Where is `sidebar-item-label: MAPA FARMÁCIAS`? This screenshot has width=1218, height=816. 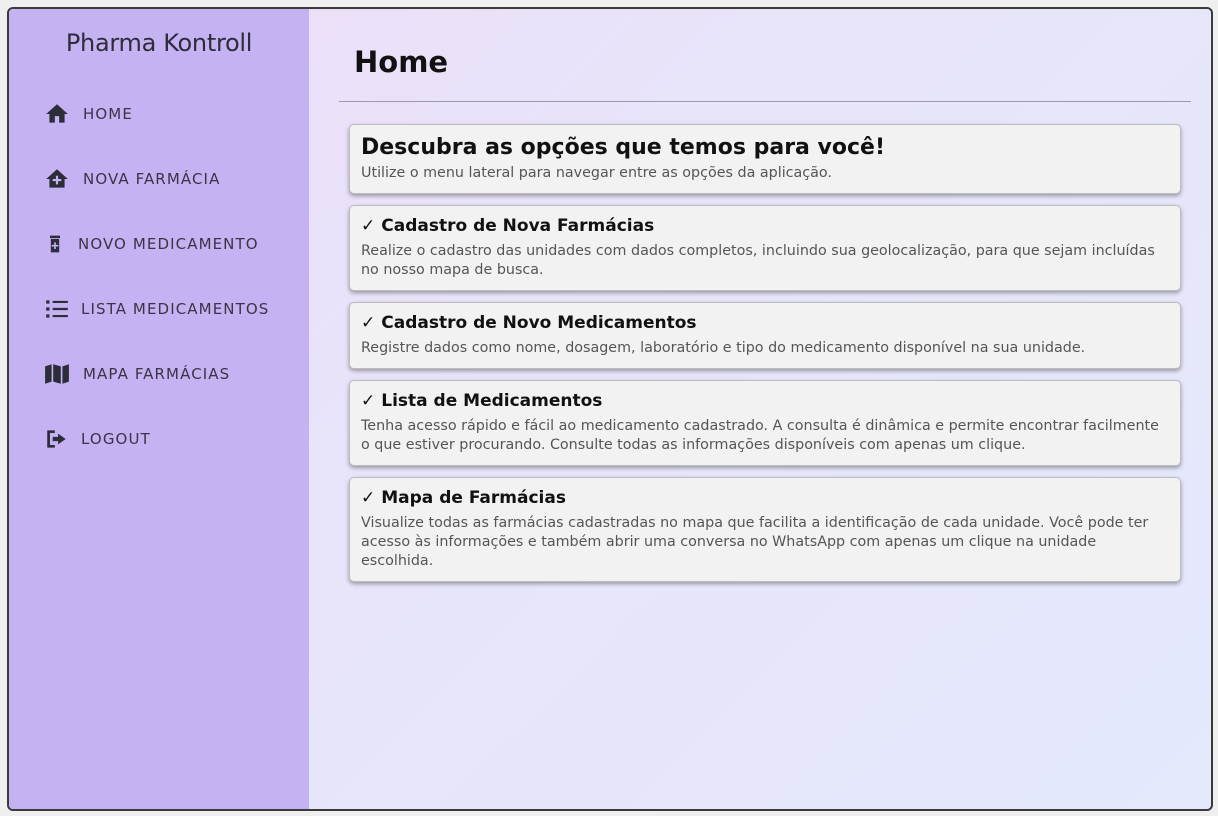
sidebar-item-label: MAPA FARMÁCIAS is located at coordinates (157, 373).